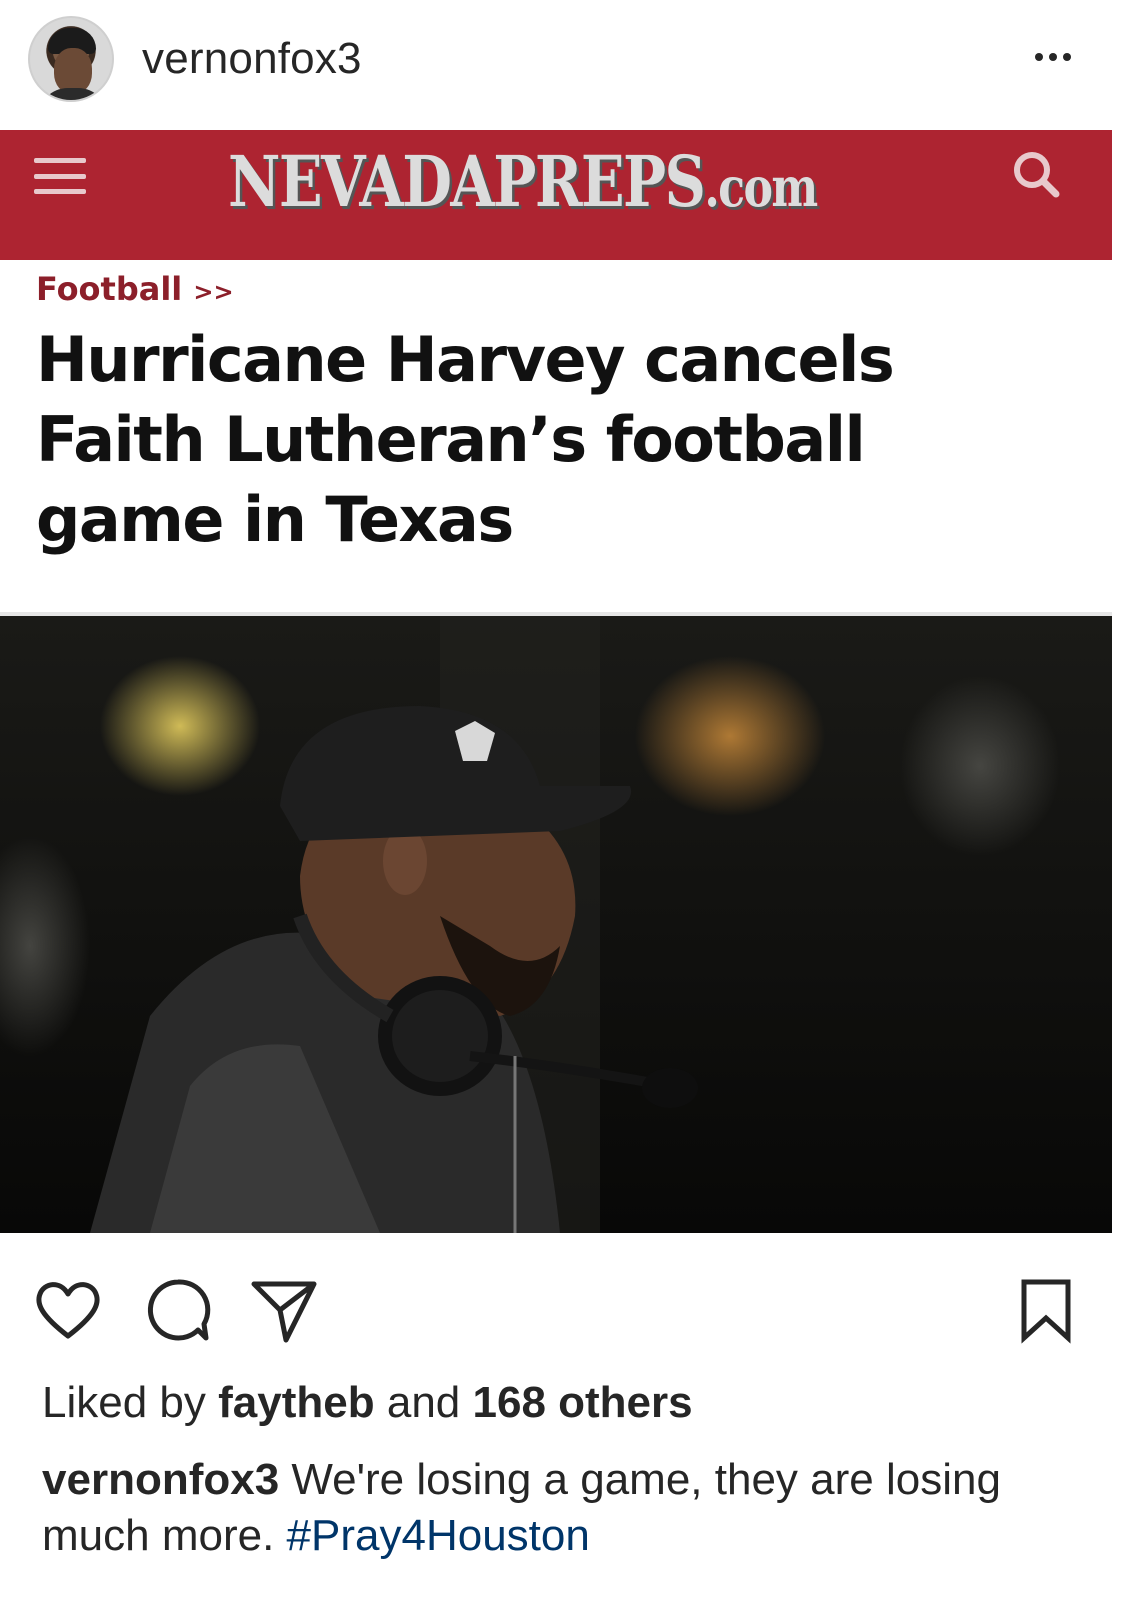  I want to click on liked-by-user: faytheb, so click(296, 1402).